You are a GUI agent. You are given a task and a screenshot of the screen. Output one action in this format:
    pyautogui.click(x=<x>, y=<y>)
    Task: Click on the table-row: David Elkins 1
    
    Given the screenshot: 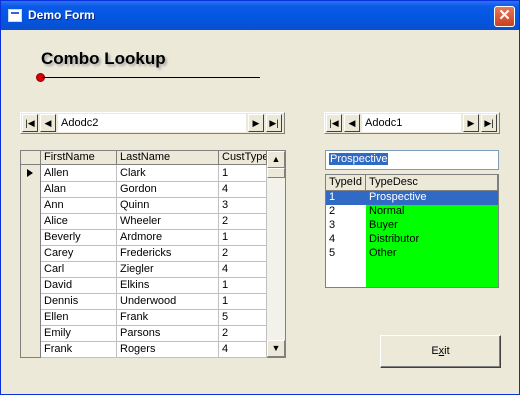 What is the action you would take?
    pyautogui.click(x=144, y=285)
    